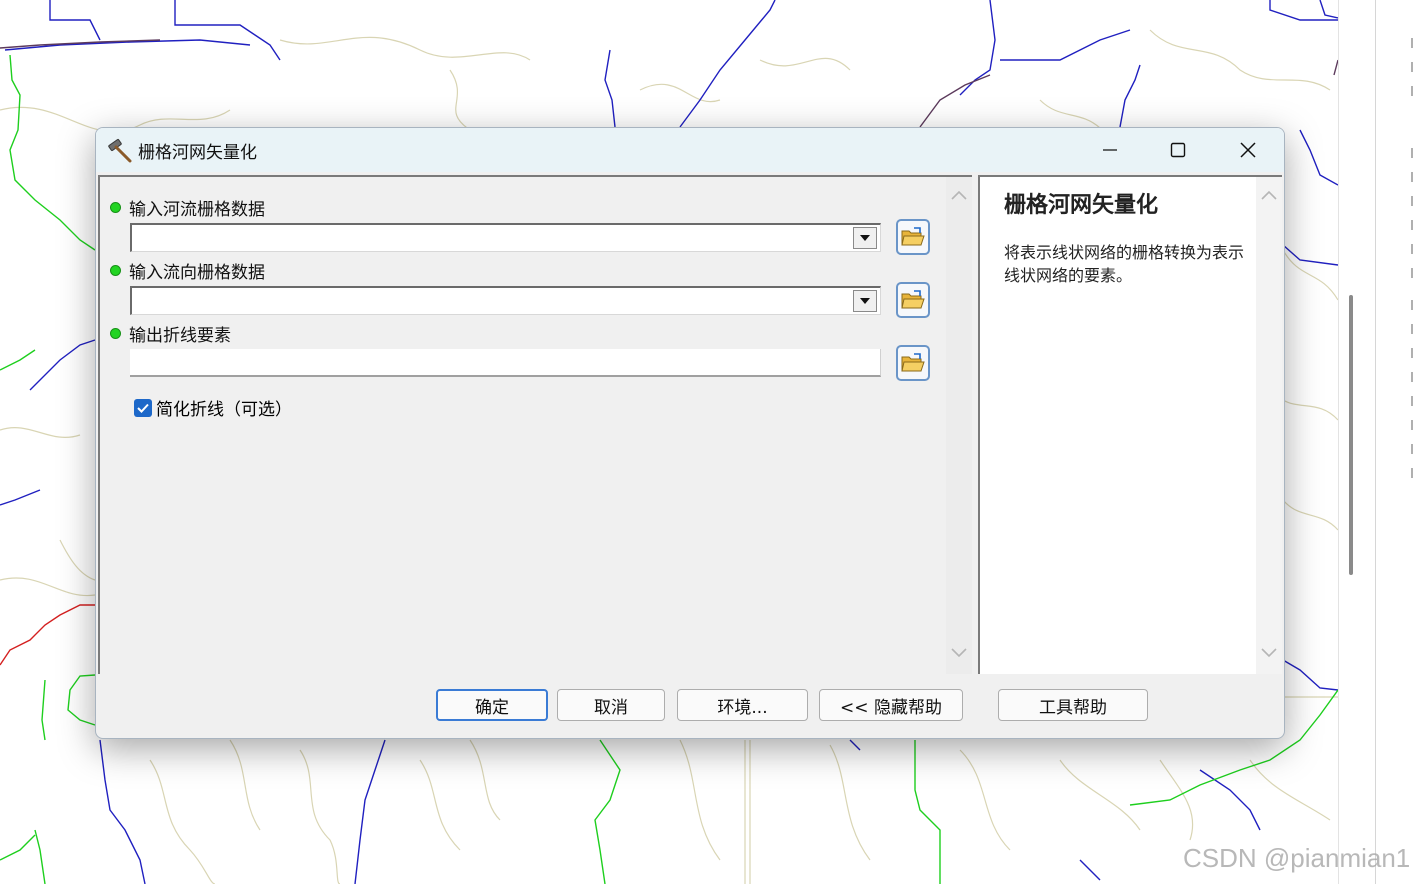 The width and height of the screenshot is (1416, 884). Describe the element at coordinates (197, 153) in the screenshot. I see `dialog-title: 栅格河网矢量化` at that location.